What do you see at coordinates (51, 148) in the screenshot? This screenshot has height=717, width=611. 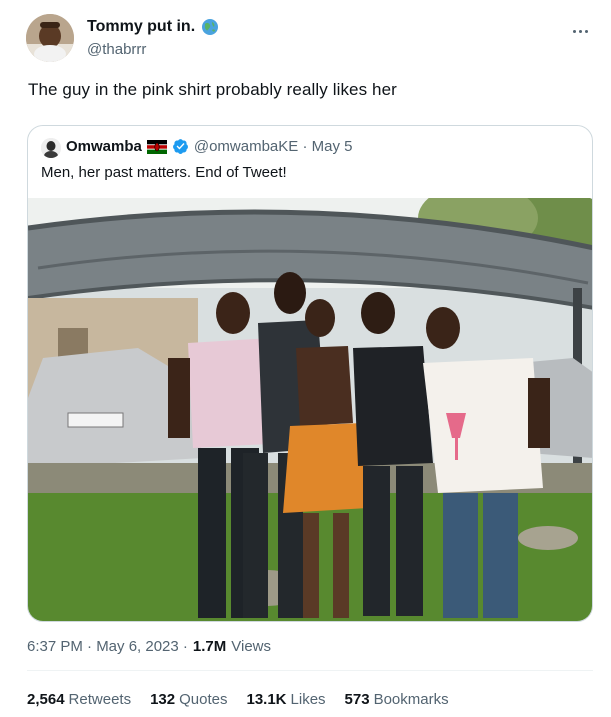 I see `quoted-author-avatar` at bounding box center [51, 148].